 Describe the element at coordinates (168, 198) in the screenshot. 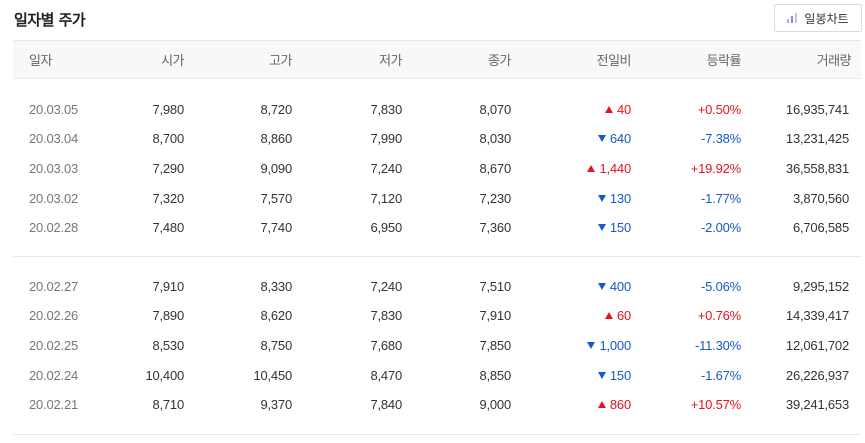

I see `cell-open: 7,320` at that location.